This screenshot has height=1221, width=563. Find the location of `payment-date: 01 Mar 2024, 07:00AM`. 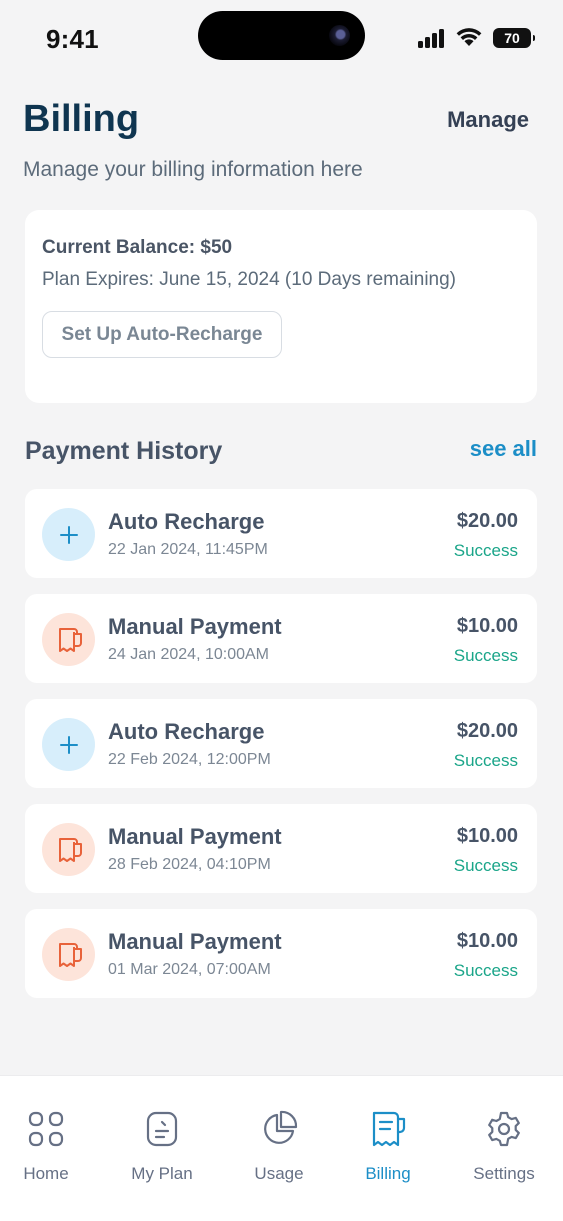

payment-date: 01 Mar 2024, 07:00AM is located at coordinates (189, 969).